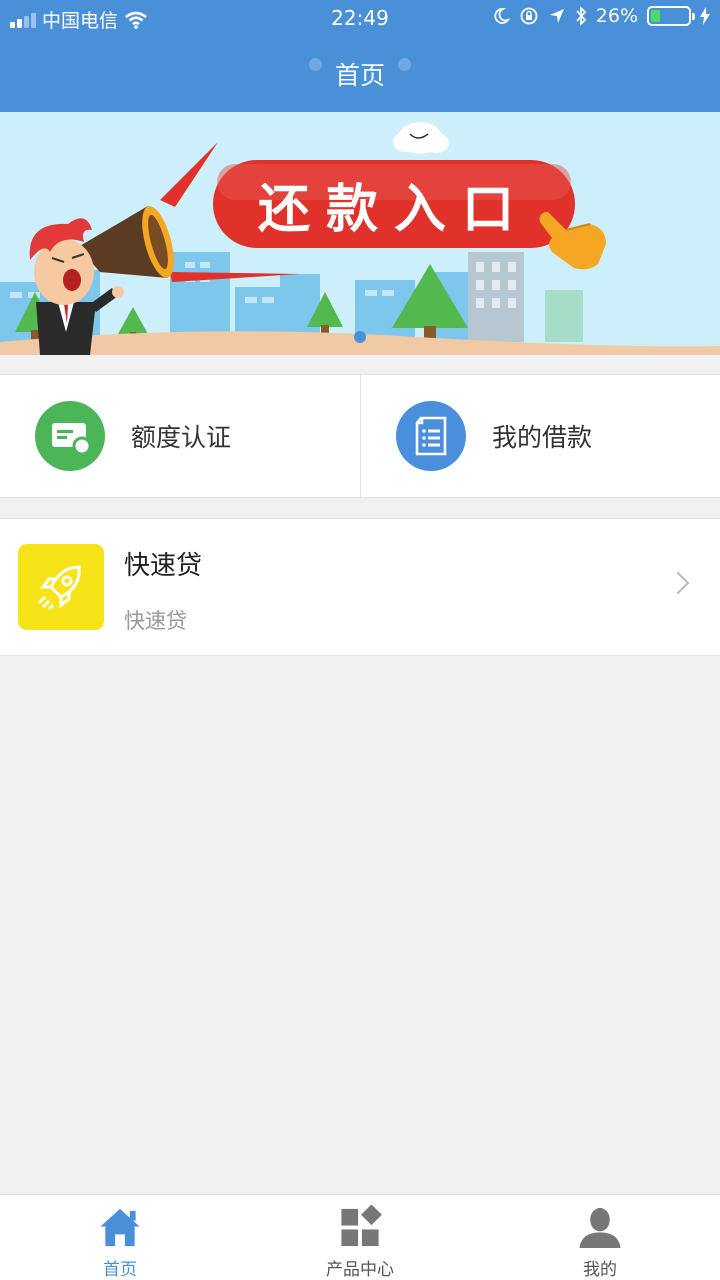 This screenshot has height=1280, width=720. I want to click on status-right: 26%, so click(601, 16).